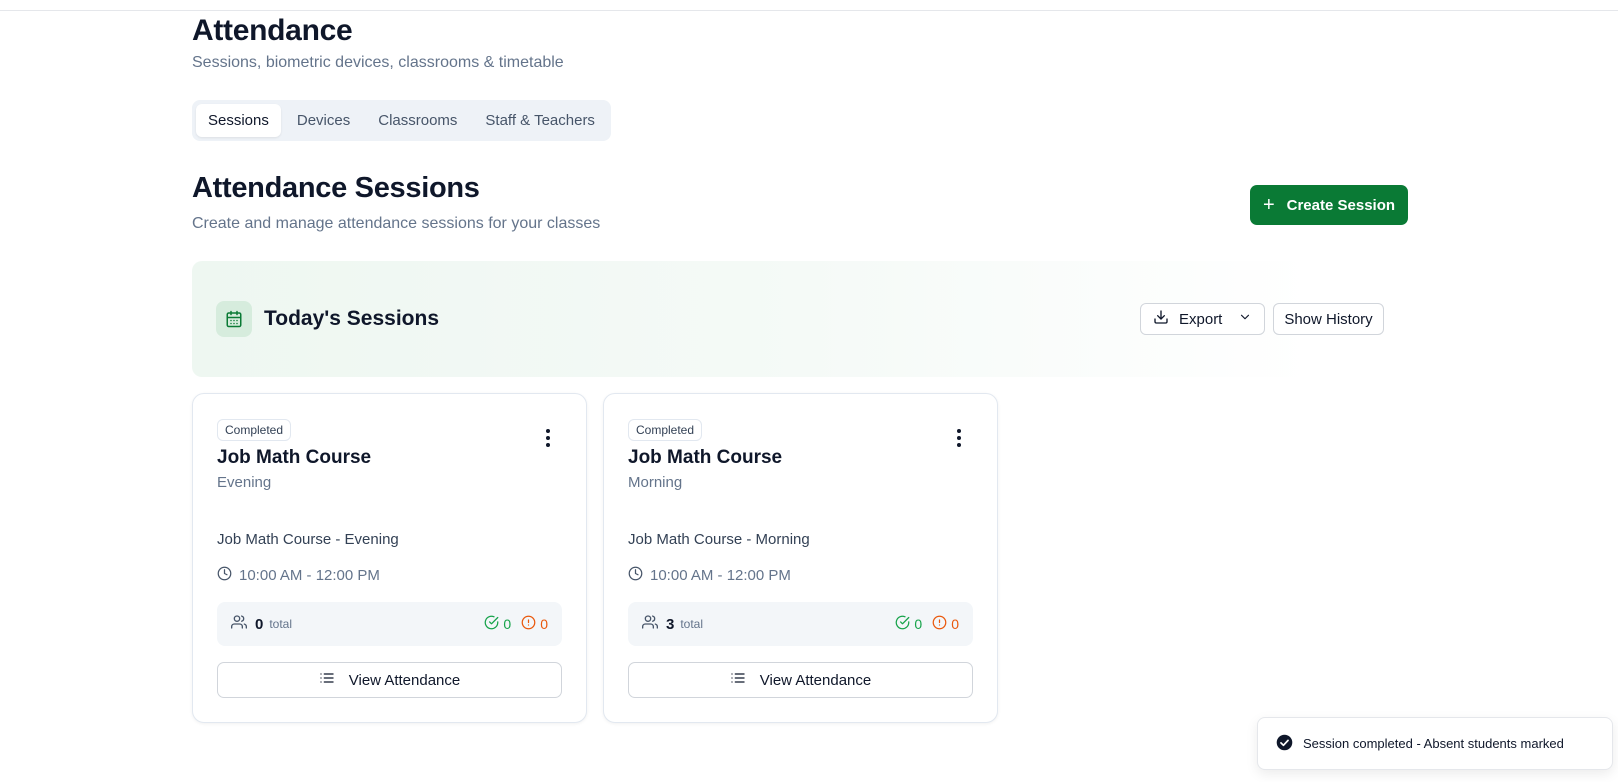 The height and width of the screenshot is (782, 1618). Describe the element at coordinates (389, 624) in the screenshot. I see `attendance-stats: 0 total 0 0` at that location.